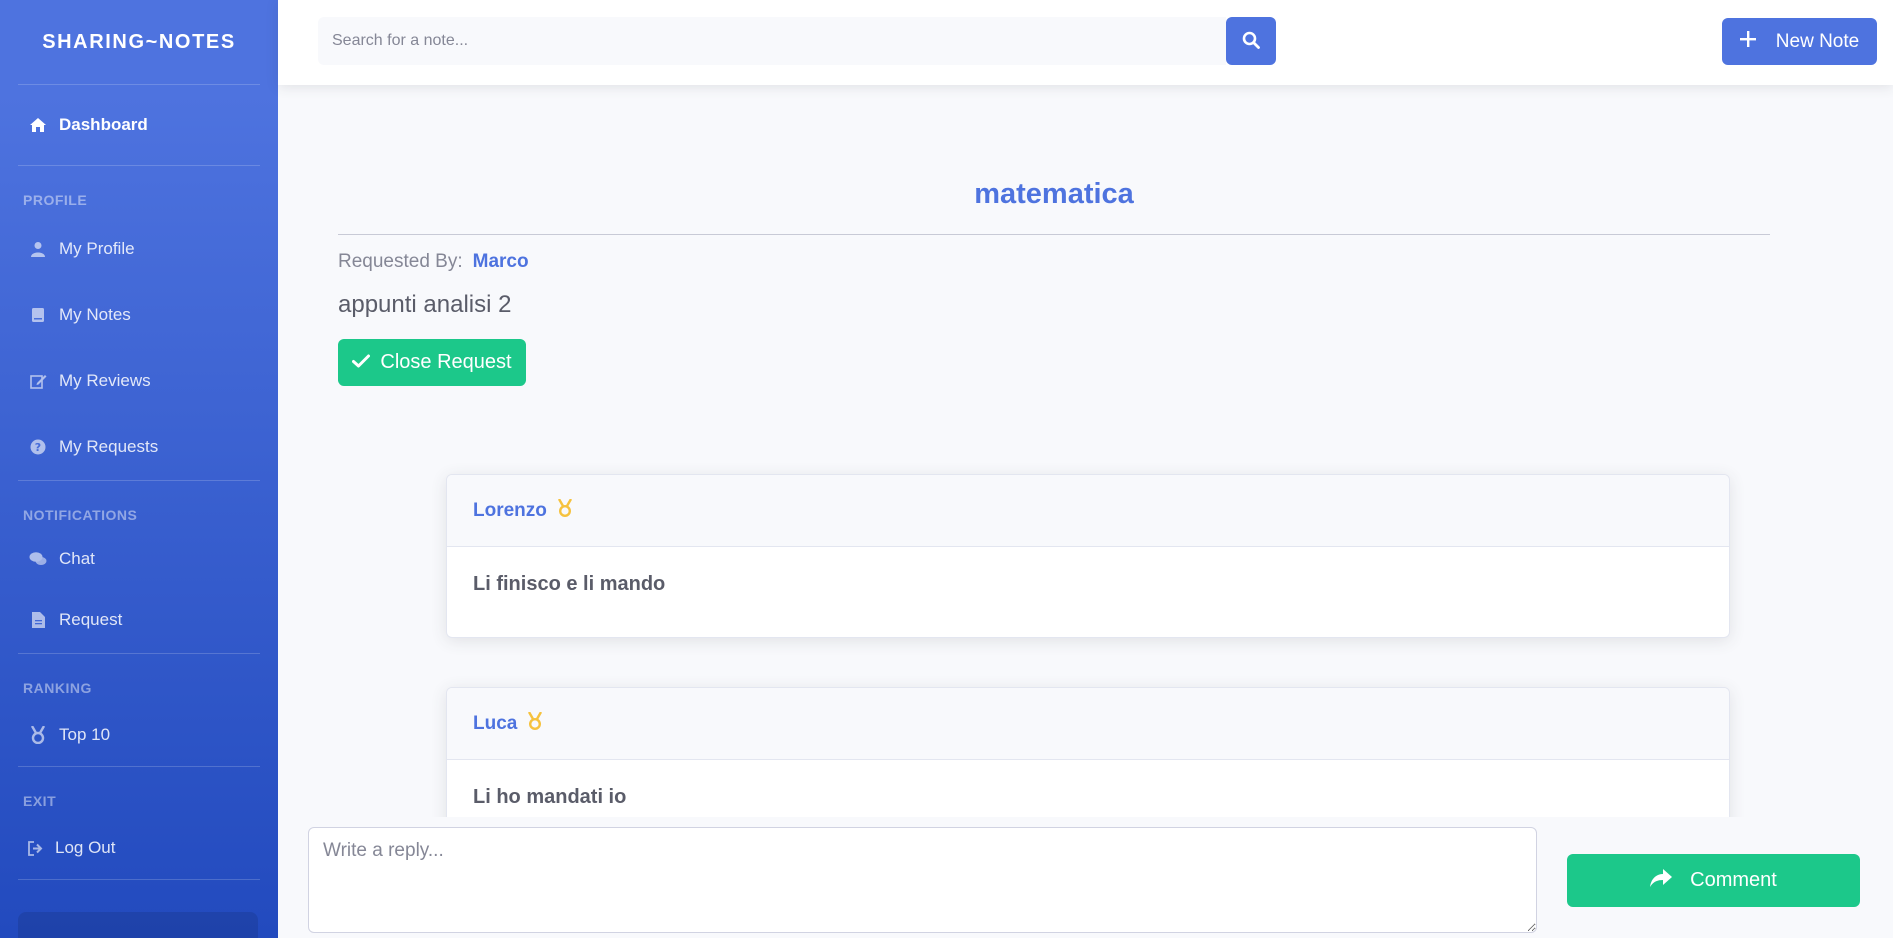  I want to click on comment-header: Lorenzo, so click(1088, 511).